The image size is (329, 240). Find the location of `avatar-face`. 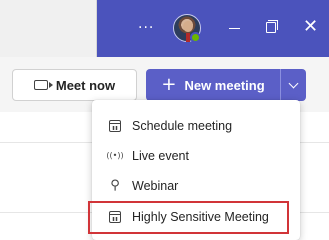

avatar-face is located at coordinates (188, 26).